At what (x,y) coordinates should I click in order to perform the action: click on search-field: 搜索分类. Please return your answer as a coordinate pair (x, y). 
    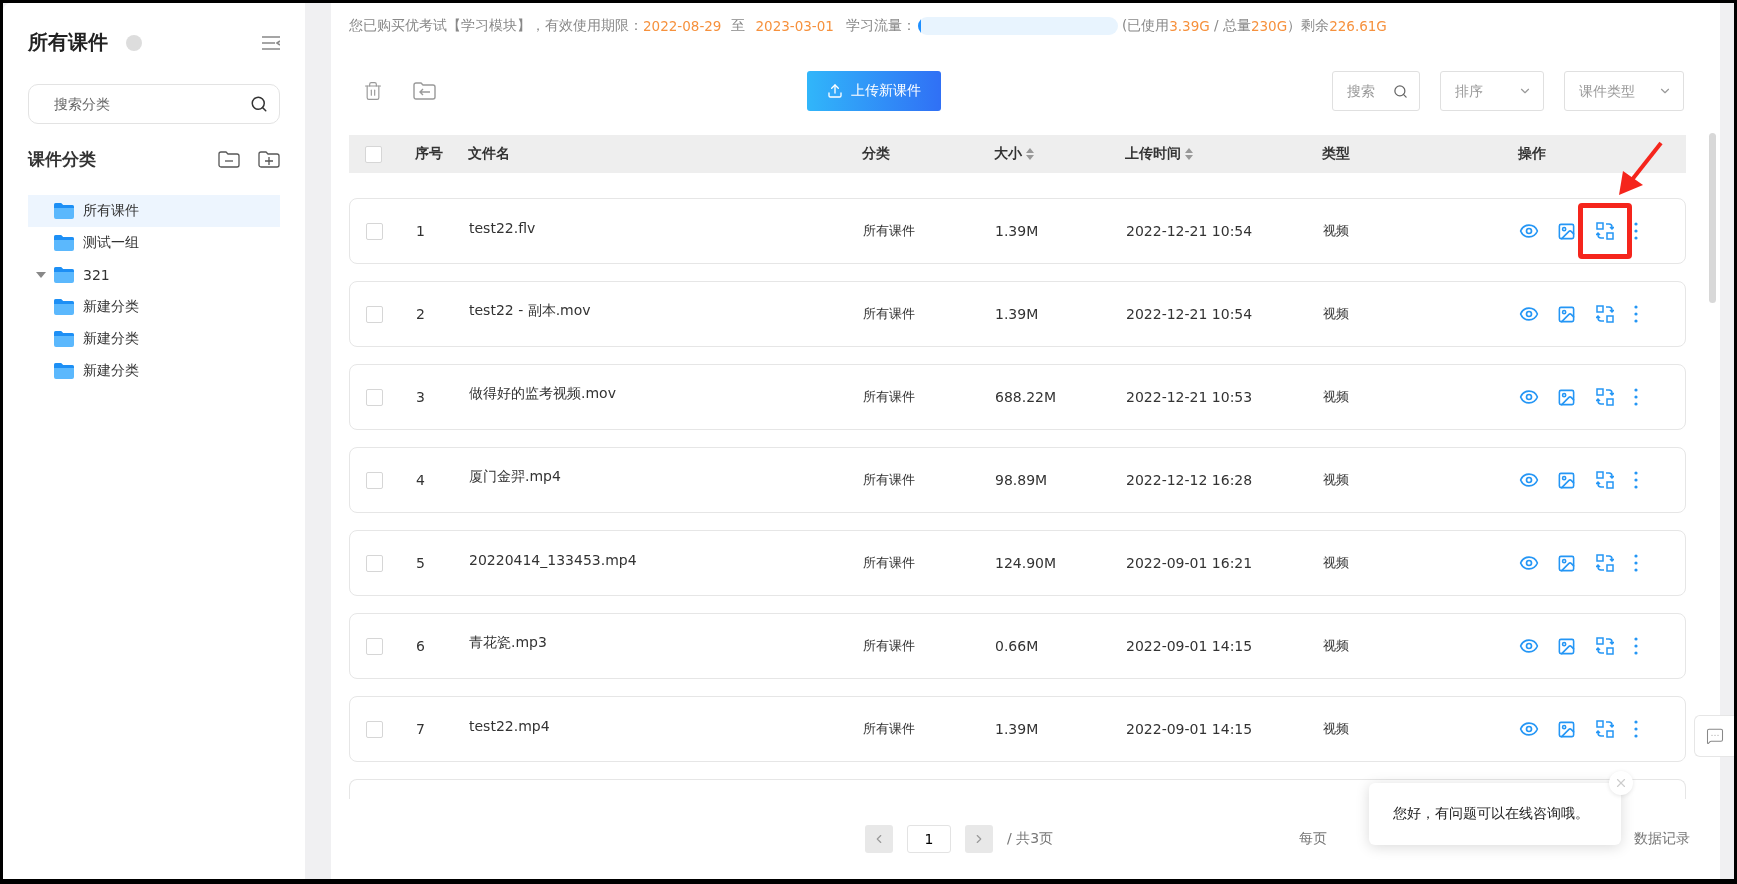
    Looking at the image, I should click on (154, 104).